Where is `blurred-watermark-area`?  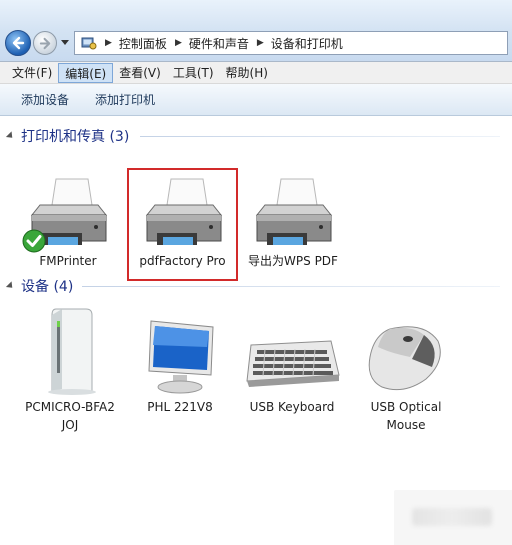 blurred-watermark-area is located at coordinates (453, 517).